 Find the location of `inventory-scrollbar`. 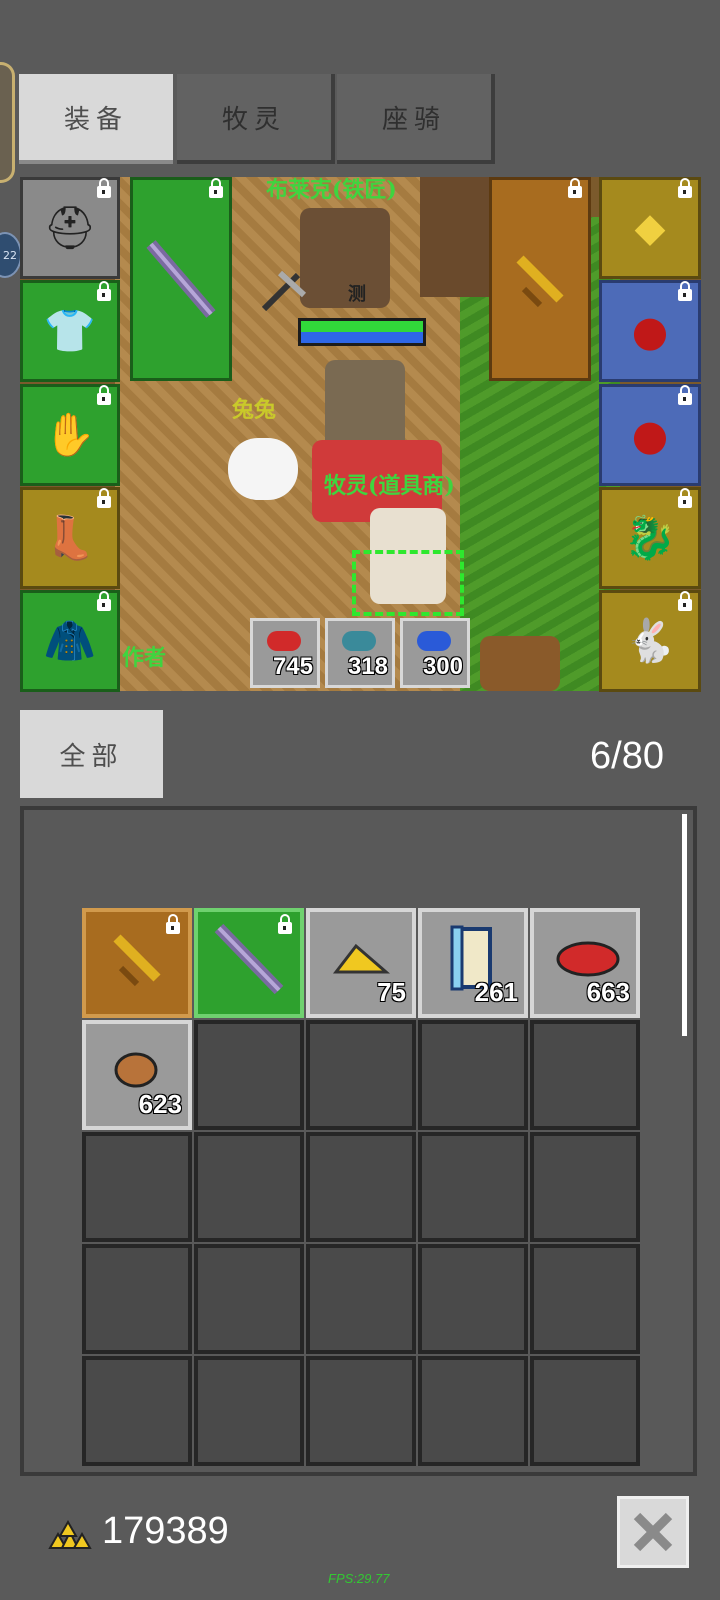

inventory-scrollbar is located at coordinates (684, 925).